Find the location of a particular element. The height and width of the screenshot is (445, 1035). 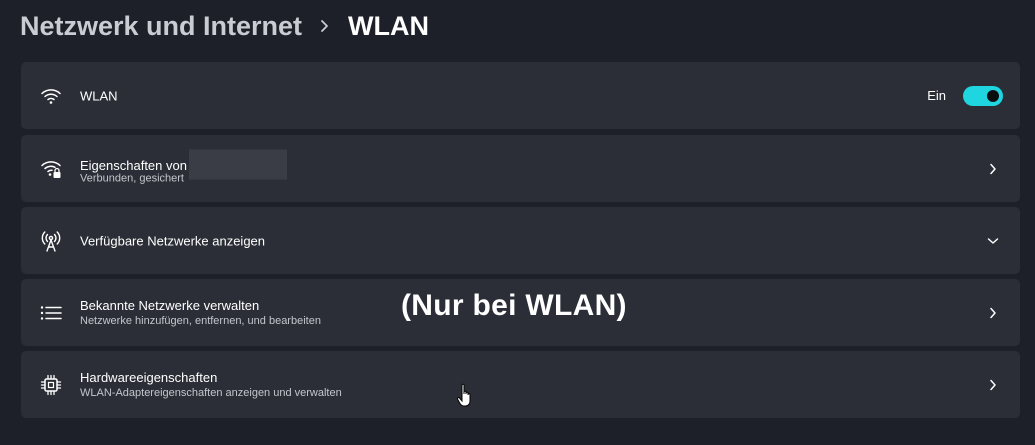

page-title: WLAN is located at coordinates (389, 25).